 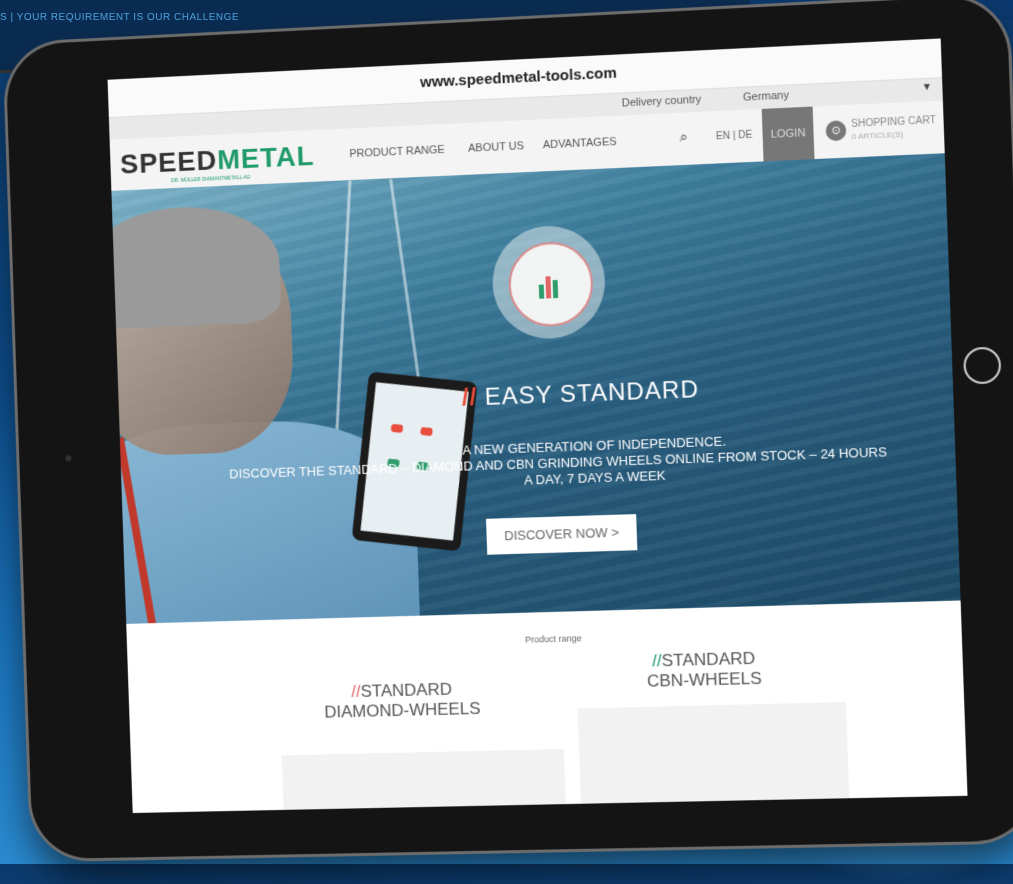 What do you see at coordinates (982, 365) in the screenshot?
I see `home-button` at bounding box center [982, 365].